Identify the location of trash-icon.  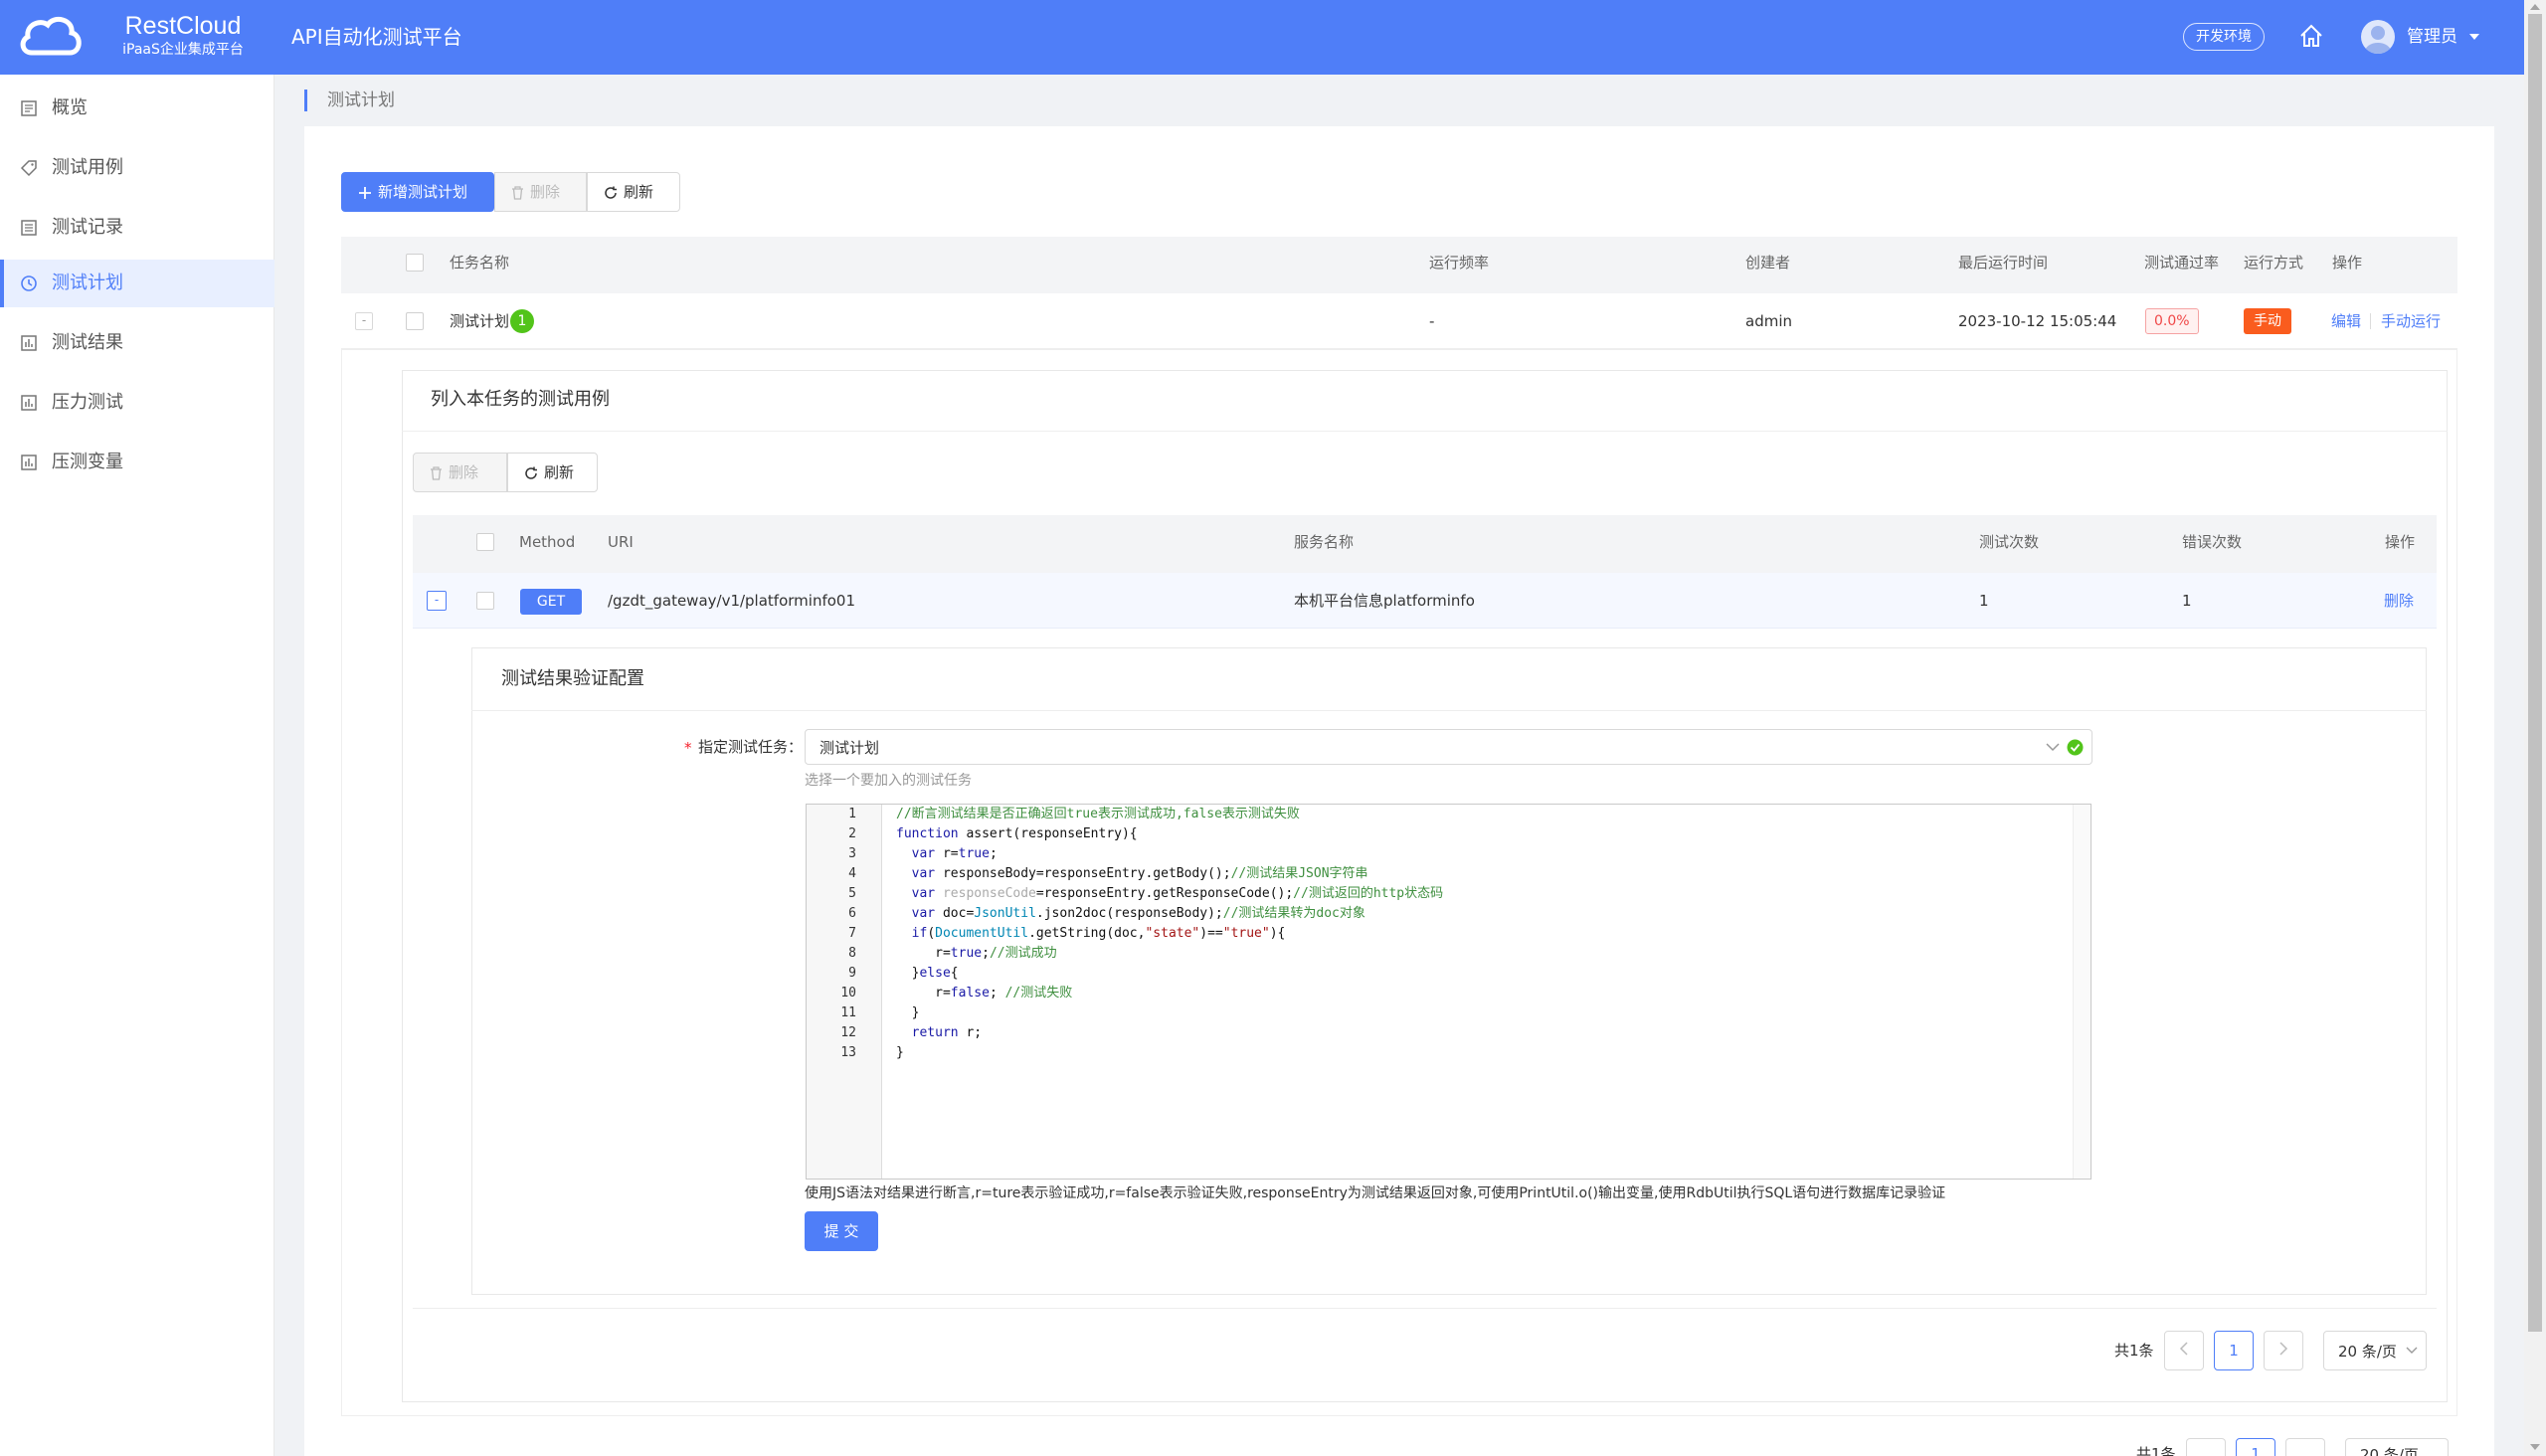
(517, 193).